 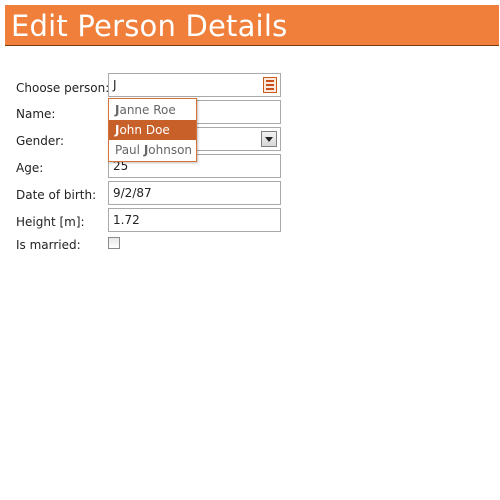 I want to click on is-married-label: Is married:, so click(x=48, y=245).